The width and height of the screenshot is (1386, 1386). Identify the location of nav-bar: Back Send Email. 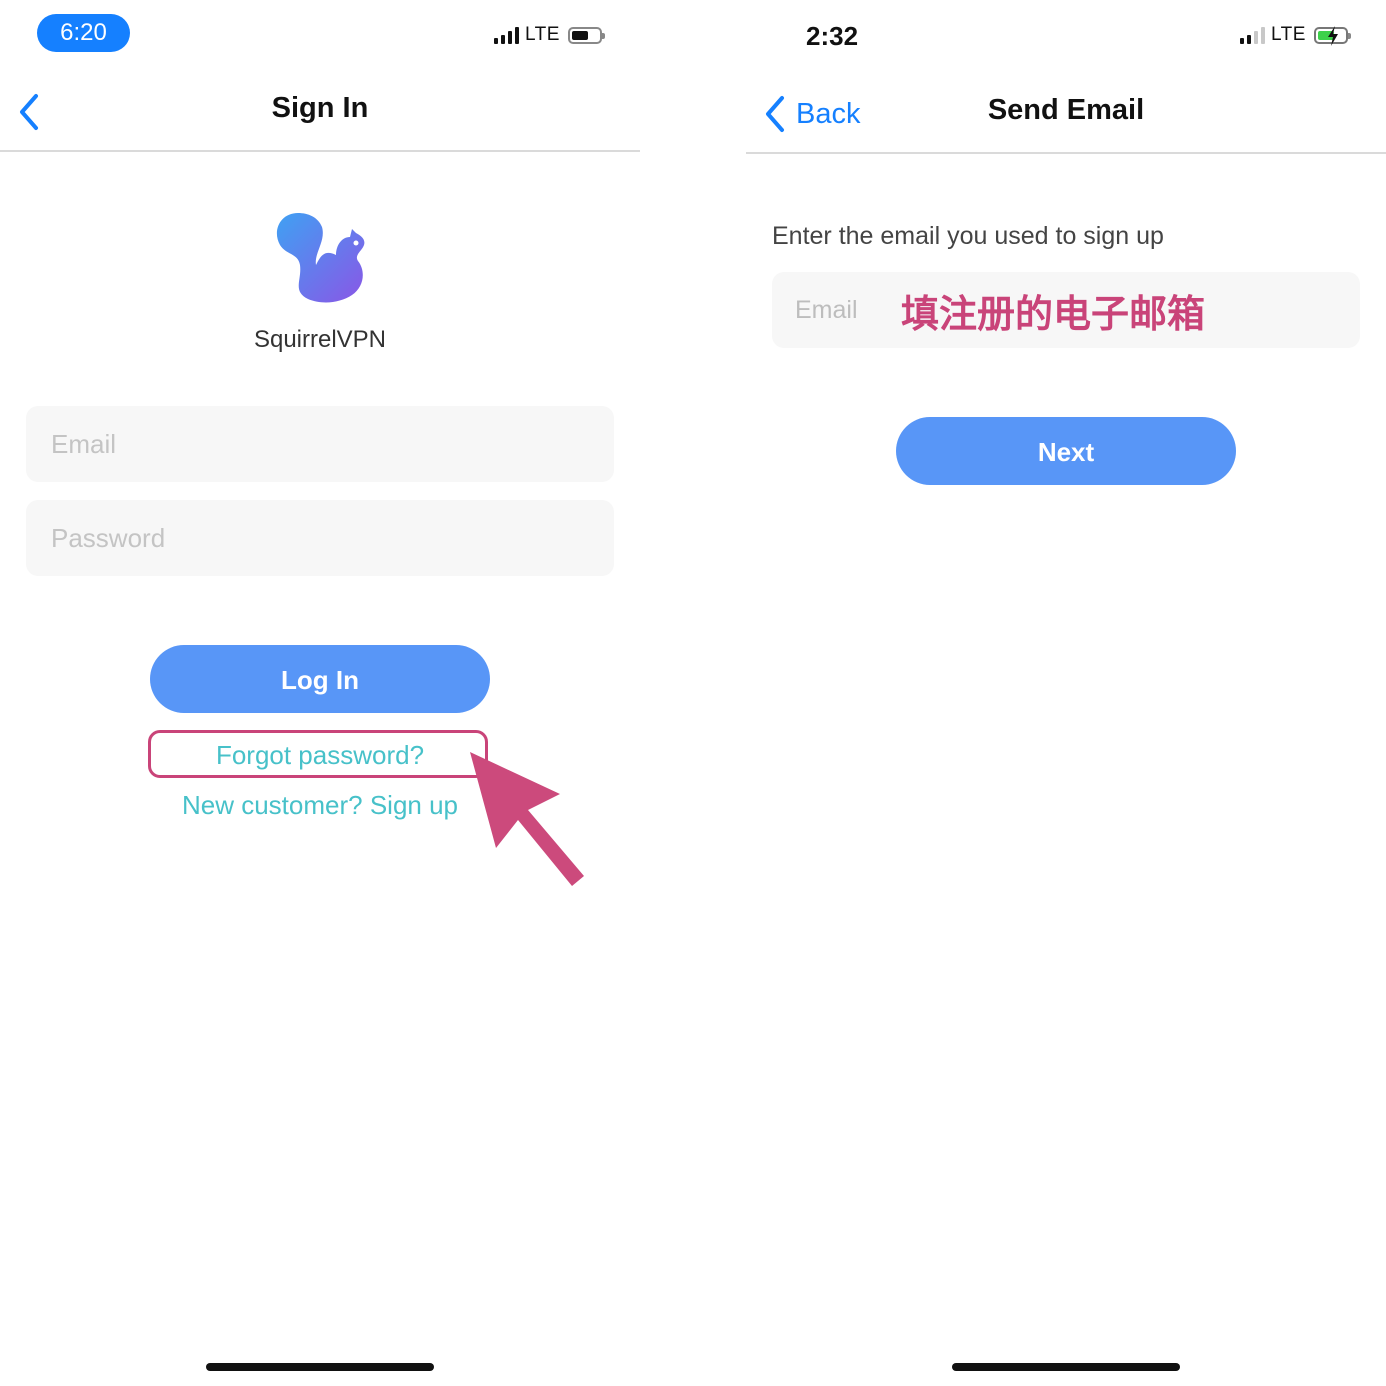
(1066, 118).